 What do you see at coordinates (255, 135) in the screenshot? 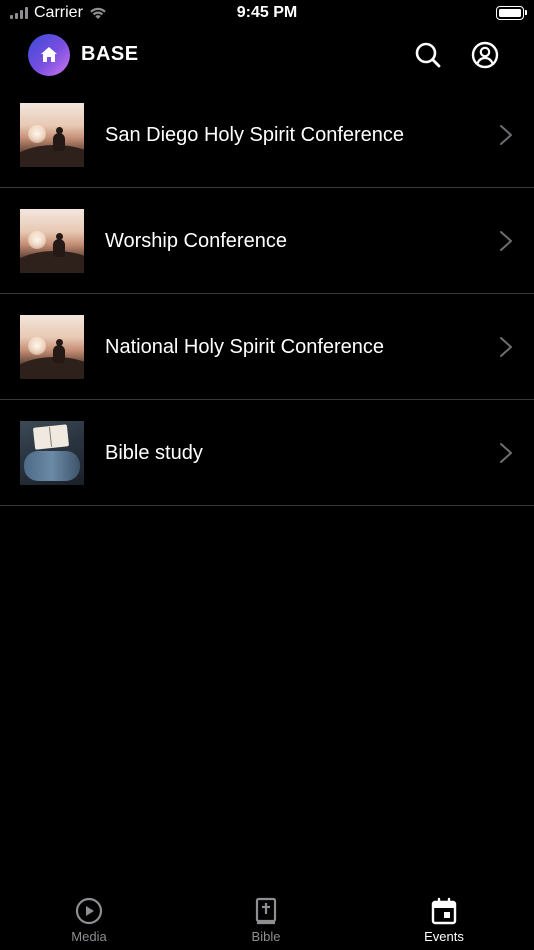
I see `event-title: San Diego Holy Spirit Conference` at bounding box center [255, 135].